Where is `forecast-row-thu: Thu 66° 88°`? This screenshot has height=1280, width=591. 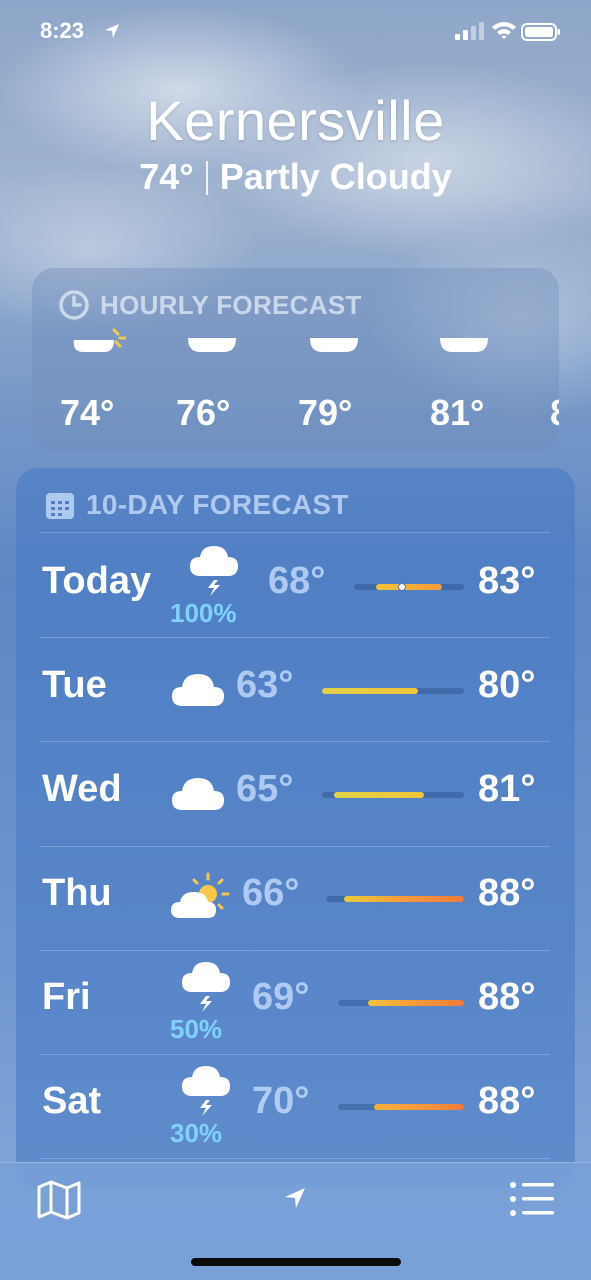 forecast-row-thu: Thu 66° 88° is located at coordinates (295, 898).